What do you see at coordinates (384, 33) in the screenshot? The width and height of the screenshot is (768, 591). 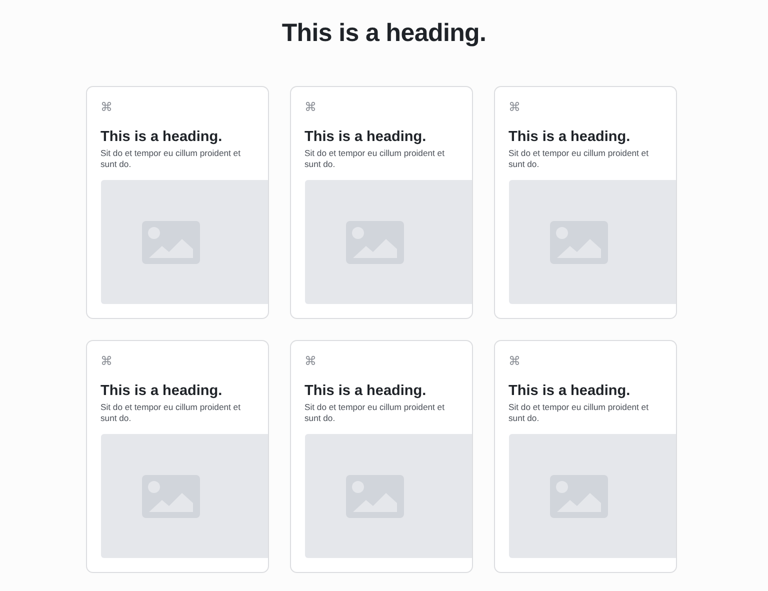 I see `page-heading: This is a heading.` at bounding box center [384, 33].